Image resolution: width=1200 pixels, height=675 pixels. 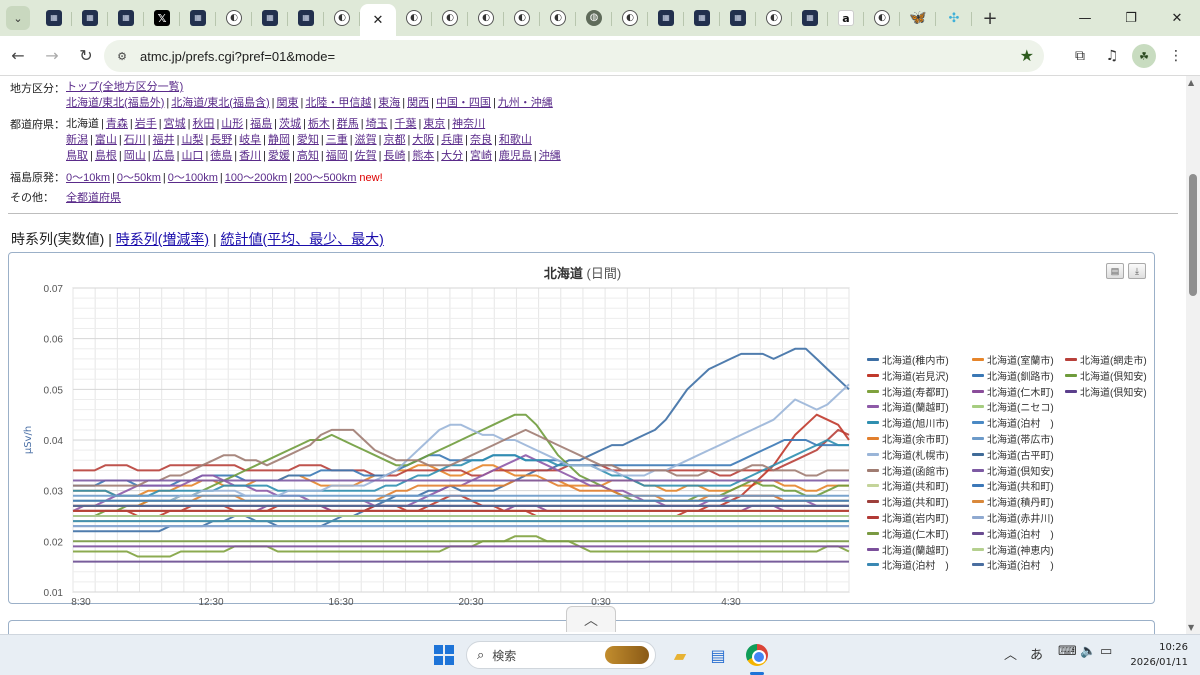 I want to click on region-top-link: トップ(全地方区分一覧), so click(x=124, y=87).